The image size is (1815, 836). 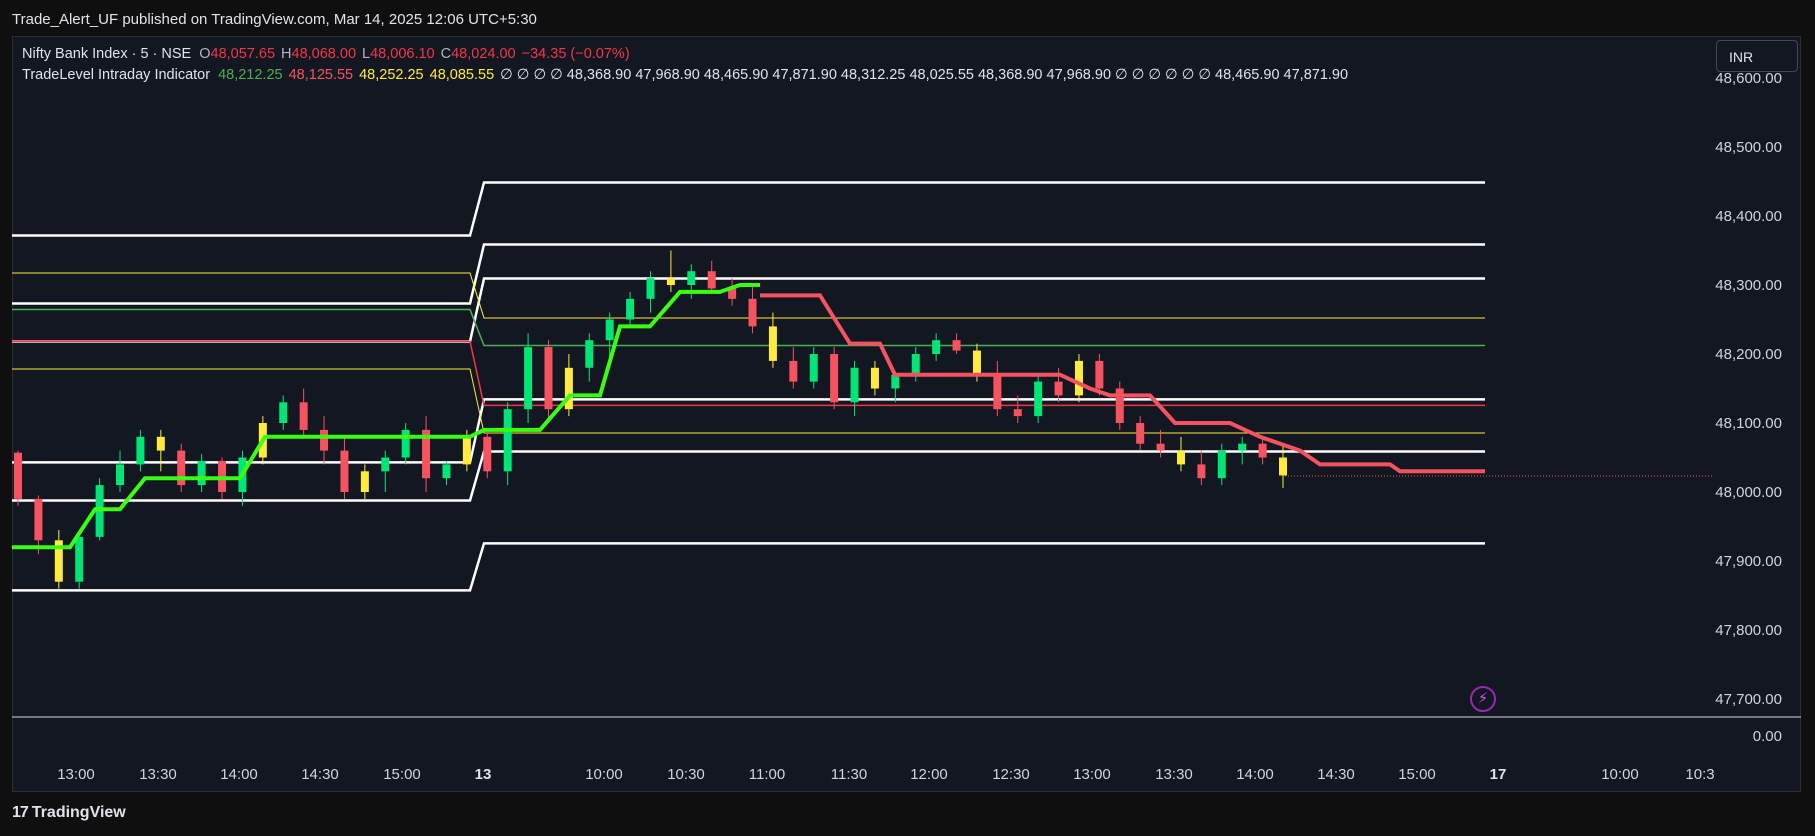 I want to click on close-value: 48,024.00, so click(x=483, y=54).